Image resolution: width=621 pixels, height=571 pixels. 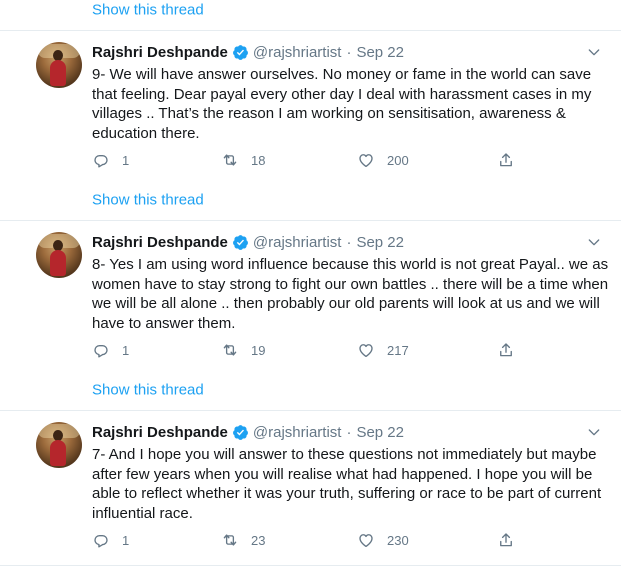 What do you see at coordinates (312, 540) in the screenshot?
I see `tweet-actions: 1 23 230` at bounding box center [312, 540].